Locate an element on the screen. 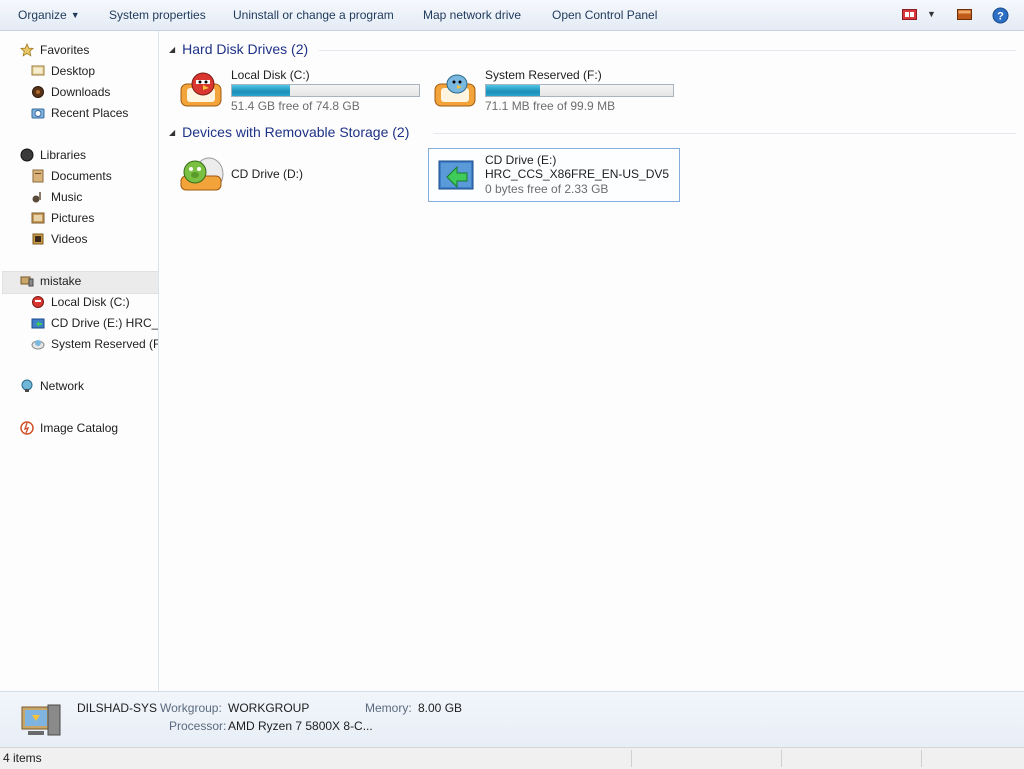 The image size is (1024, 769). videos-icon is located at coordinates (38, 239).